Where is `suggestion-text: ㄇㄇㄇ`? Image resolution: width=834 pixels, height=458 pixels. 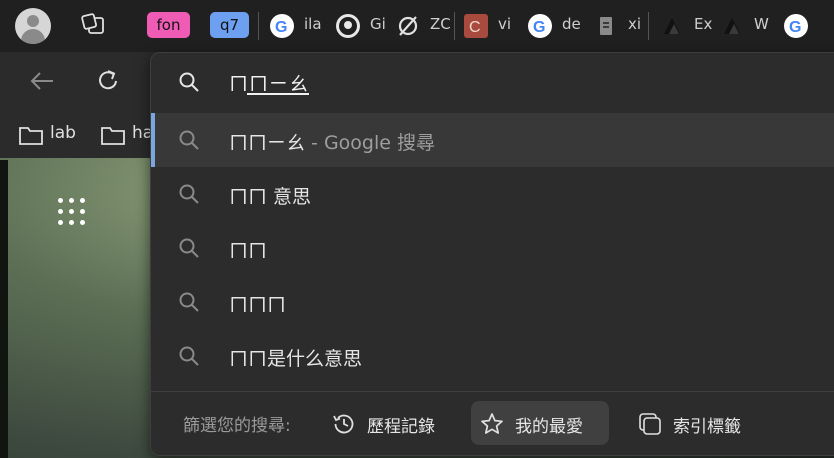
suggestion-text: ㄇㄇㄇ is located at coordinates (258, 305).